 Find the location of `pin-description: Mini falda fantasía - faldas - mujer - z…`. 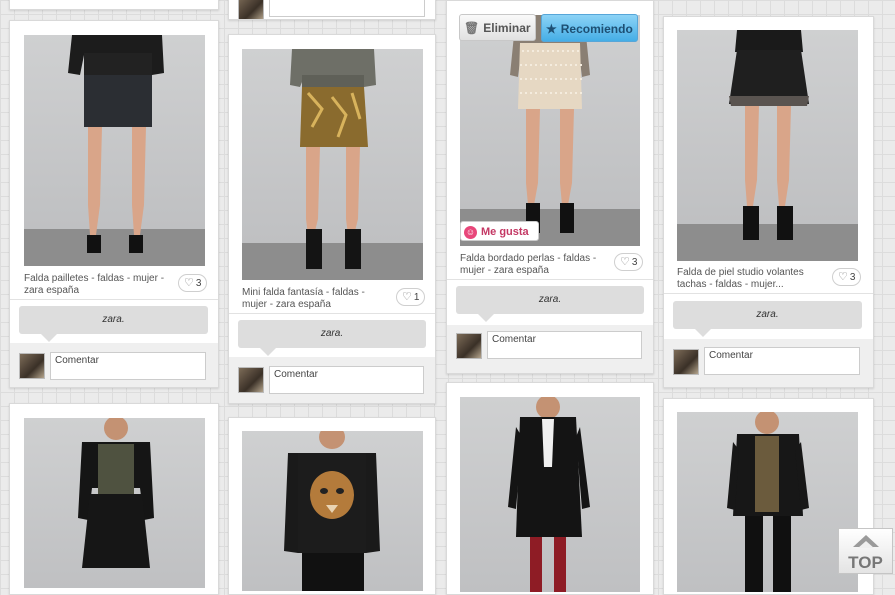

pin-description: Mini falda fantasía - faldas - mujer - z… is located at coordinates (303, 298).